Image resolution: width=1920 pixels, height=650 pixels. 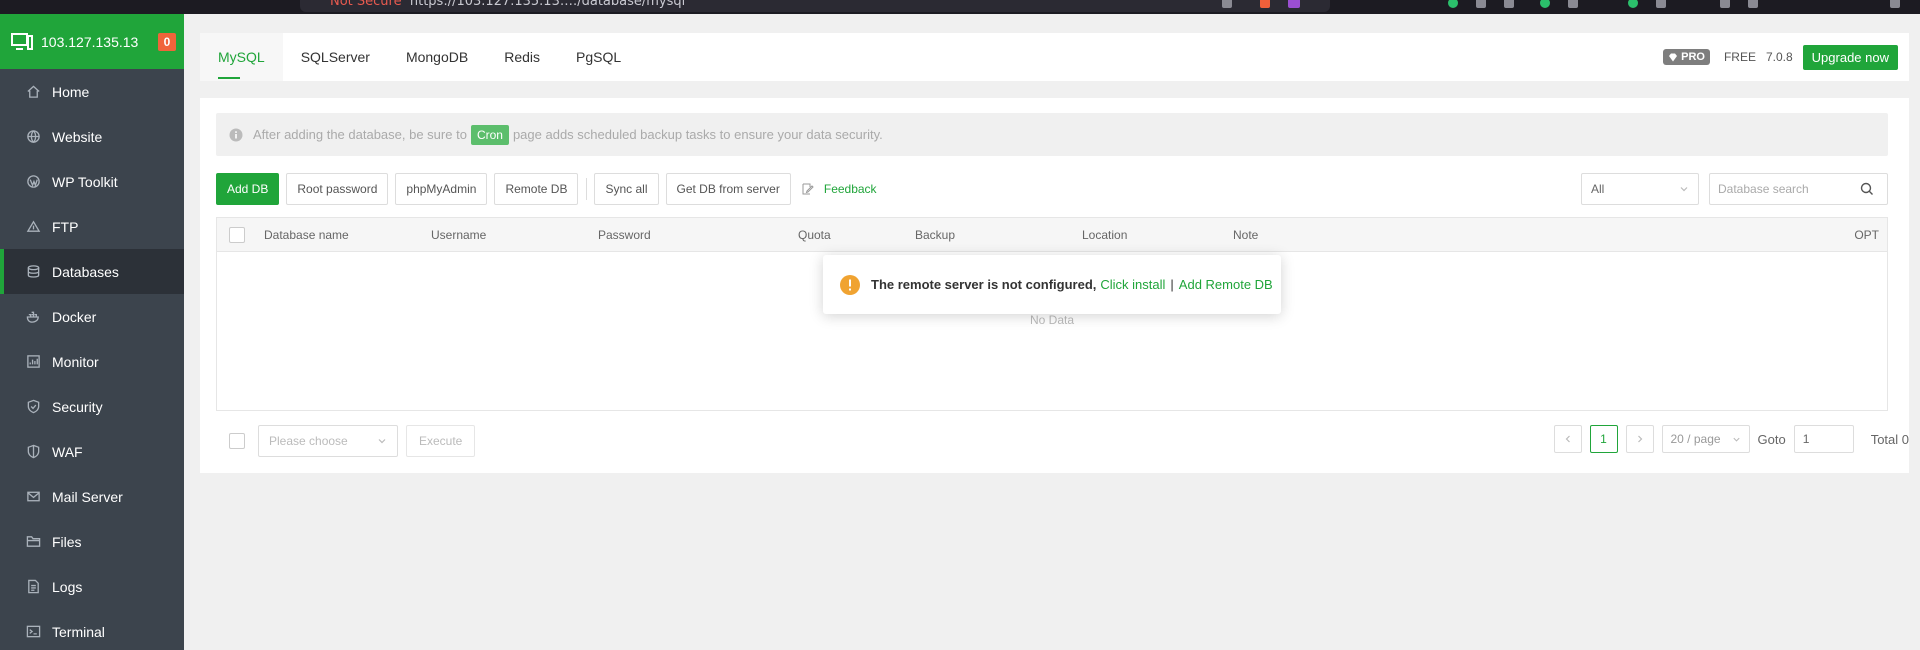 I want to click on column-username: Username, so click(x=459, y=235).